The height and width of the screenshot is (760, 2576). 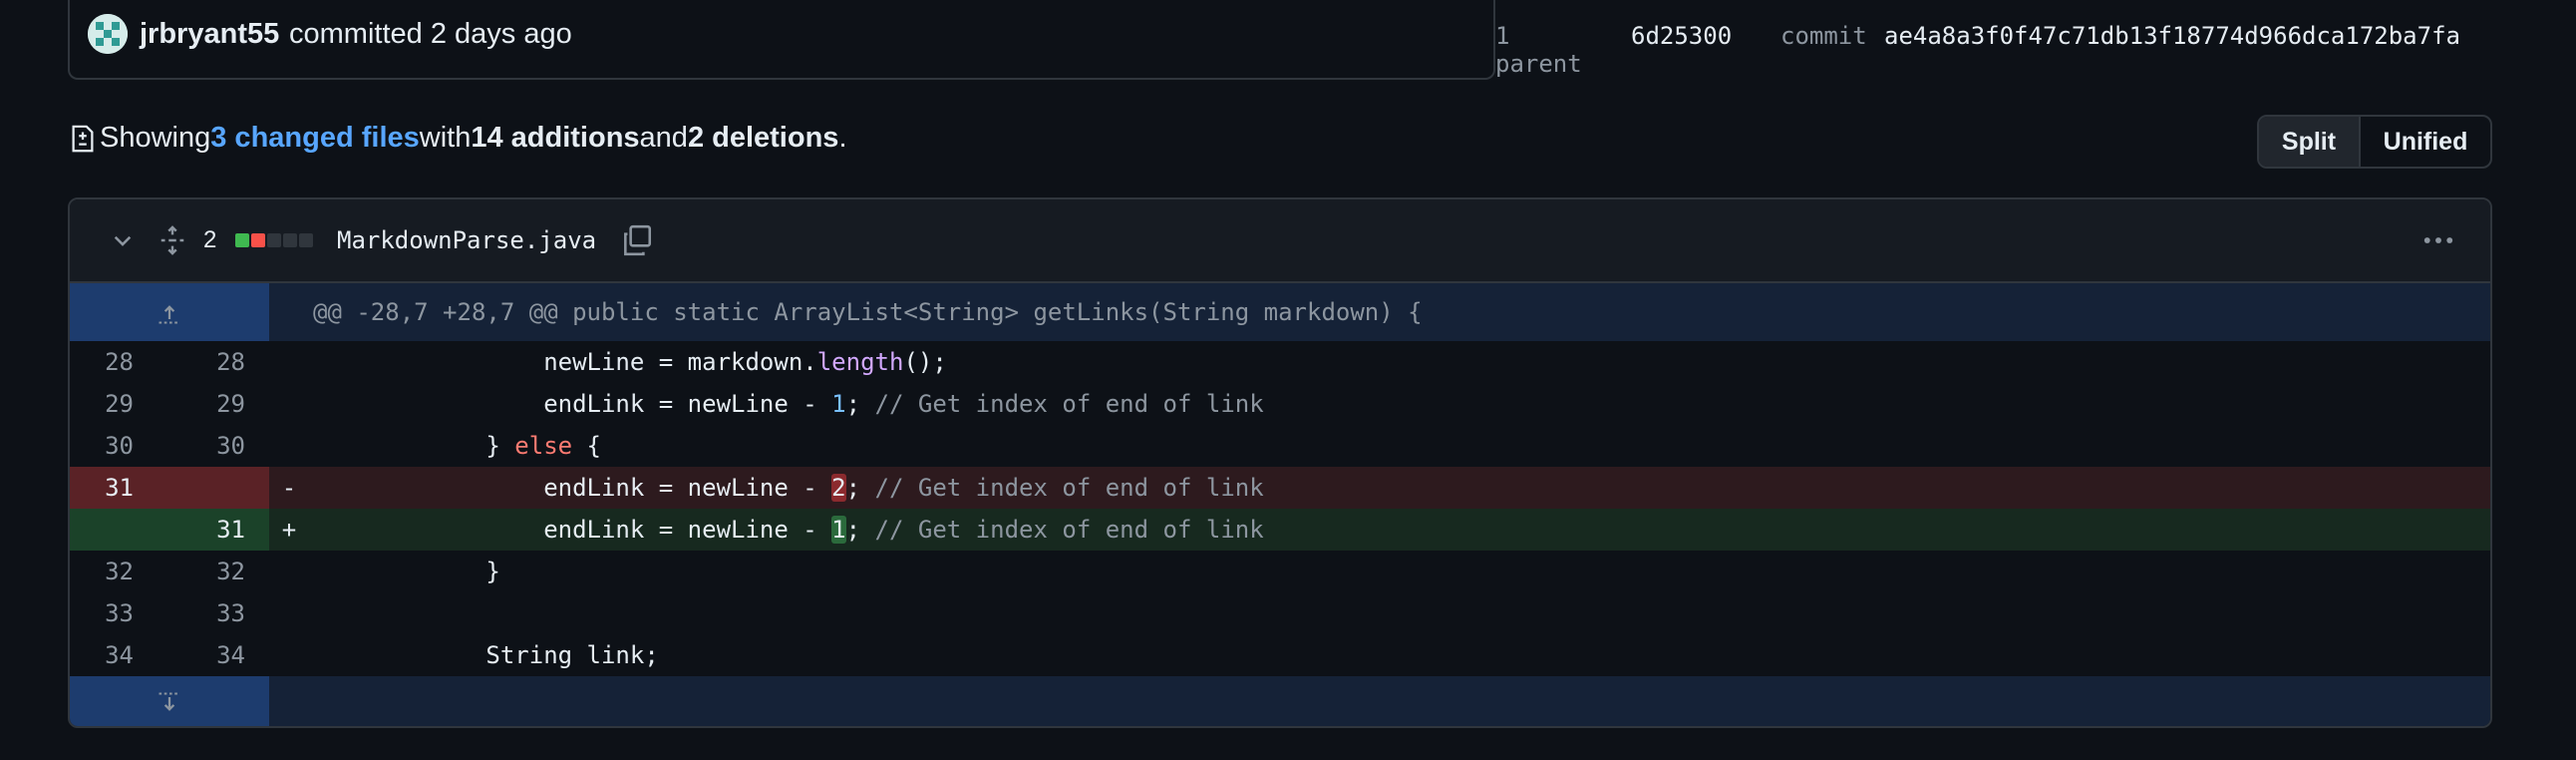 What do you see at coordinates (1280, 241) in the screenshot?
I see `file-header: 2 MarkdownParse.java` at bounding box center [1280, 241].